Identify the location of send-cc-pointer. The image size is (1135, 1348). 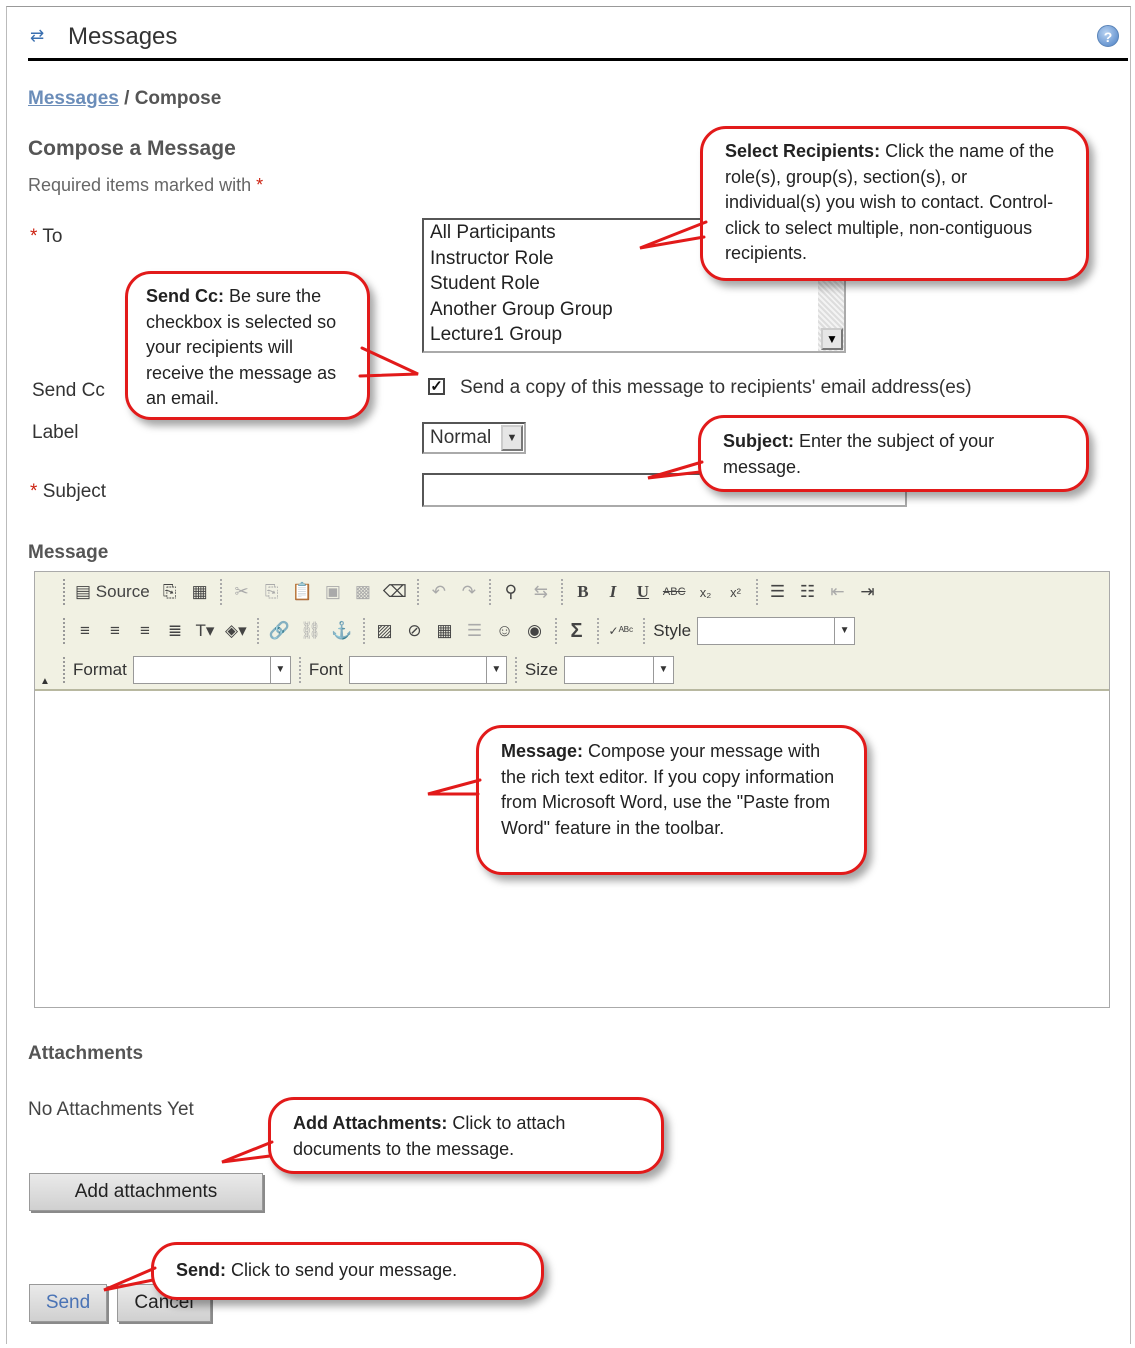
(388, 362).